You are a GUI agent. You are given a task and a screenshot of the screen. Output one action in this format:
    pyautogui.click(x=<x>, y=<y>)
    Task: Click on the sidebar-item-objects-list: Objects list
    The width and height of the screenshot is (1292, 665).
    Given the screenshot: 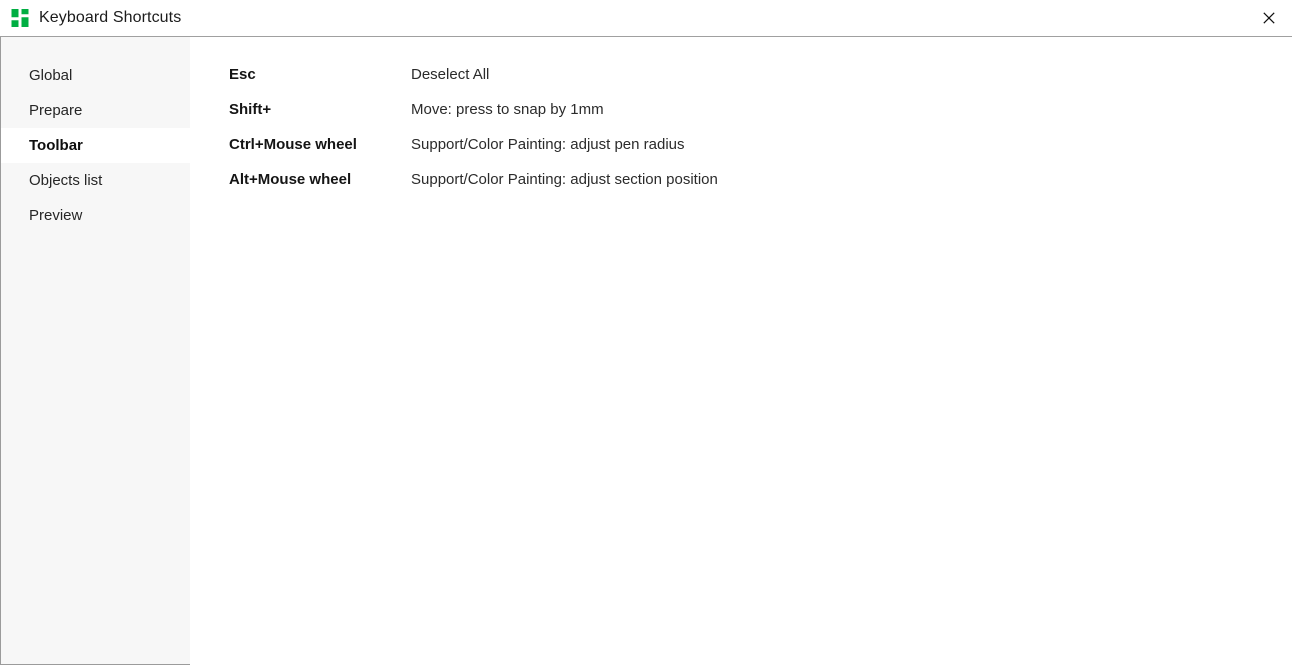 What is the action you would take?
    pyautogui.click(x=95, y=180)
    